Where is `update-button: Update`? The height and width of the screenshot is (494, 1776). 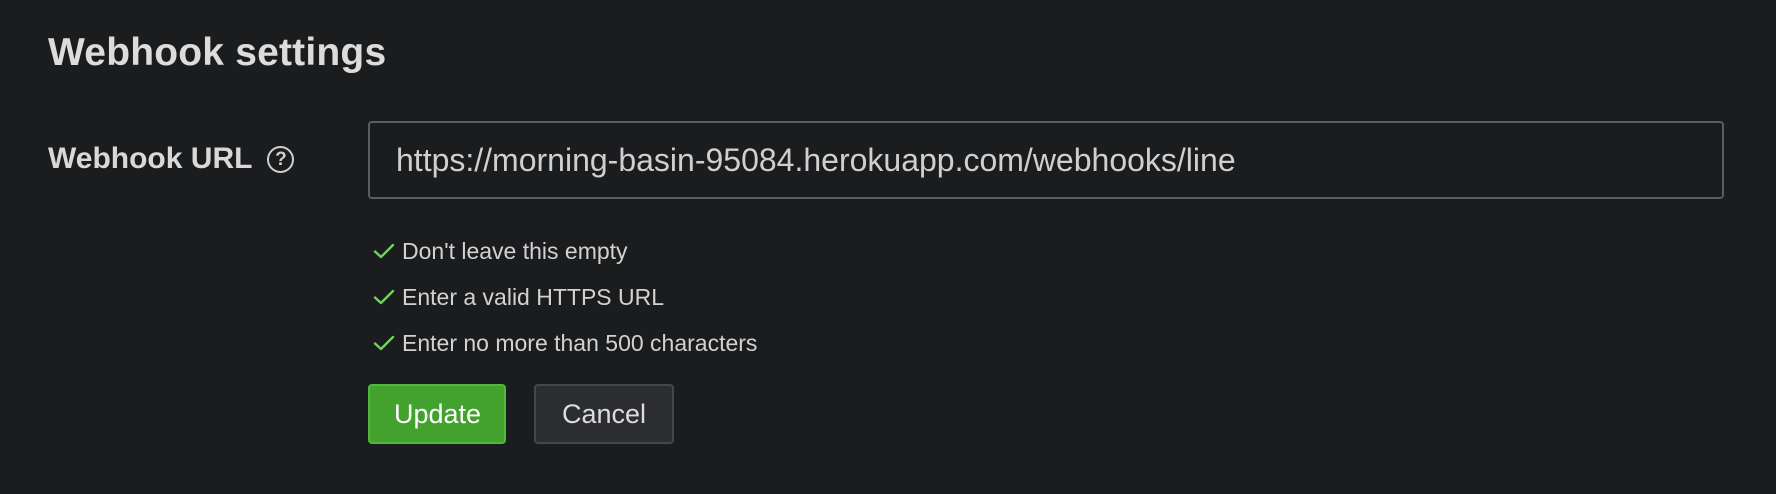 update-button: Update is located at coordinates (437, 414).